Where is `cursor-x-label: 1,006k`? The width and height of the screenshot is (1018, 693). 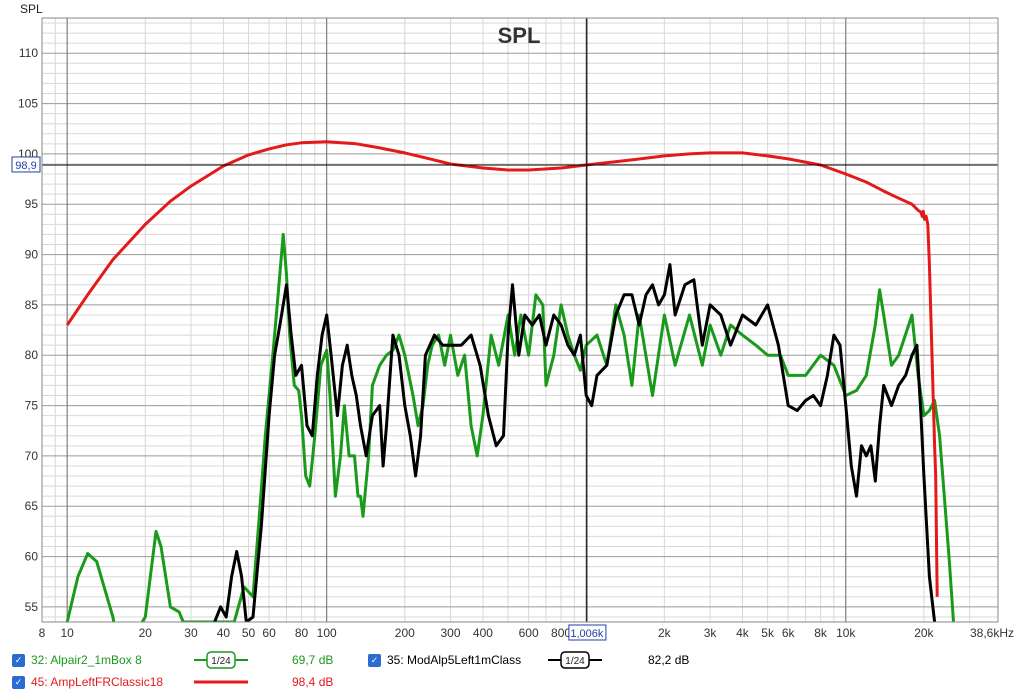
cursor-x-label: 1,006k is located at coordinates (587, 634).